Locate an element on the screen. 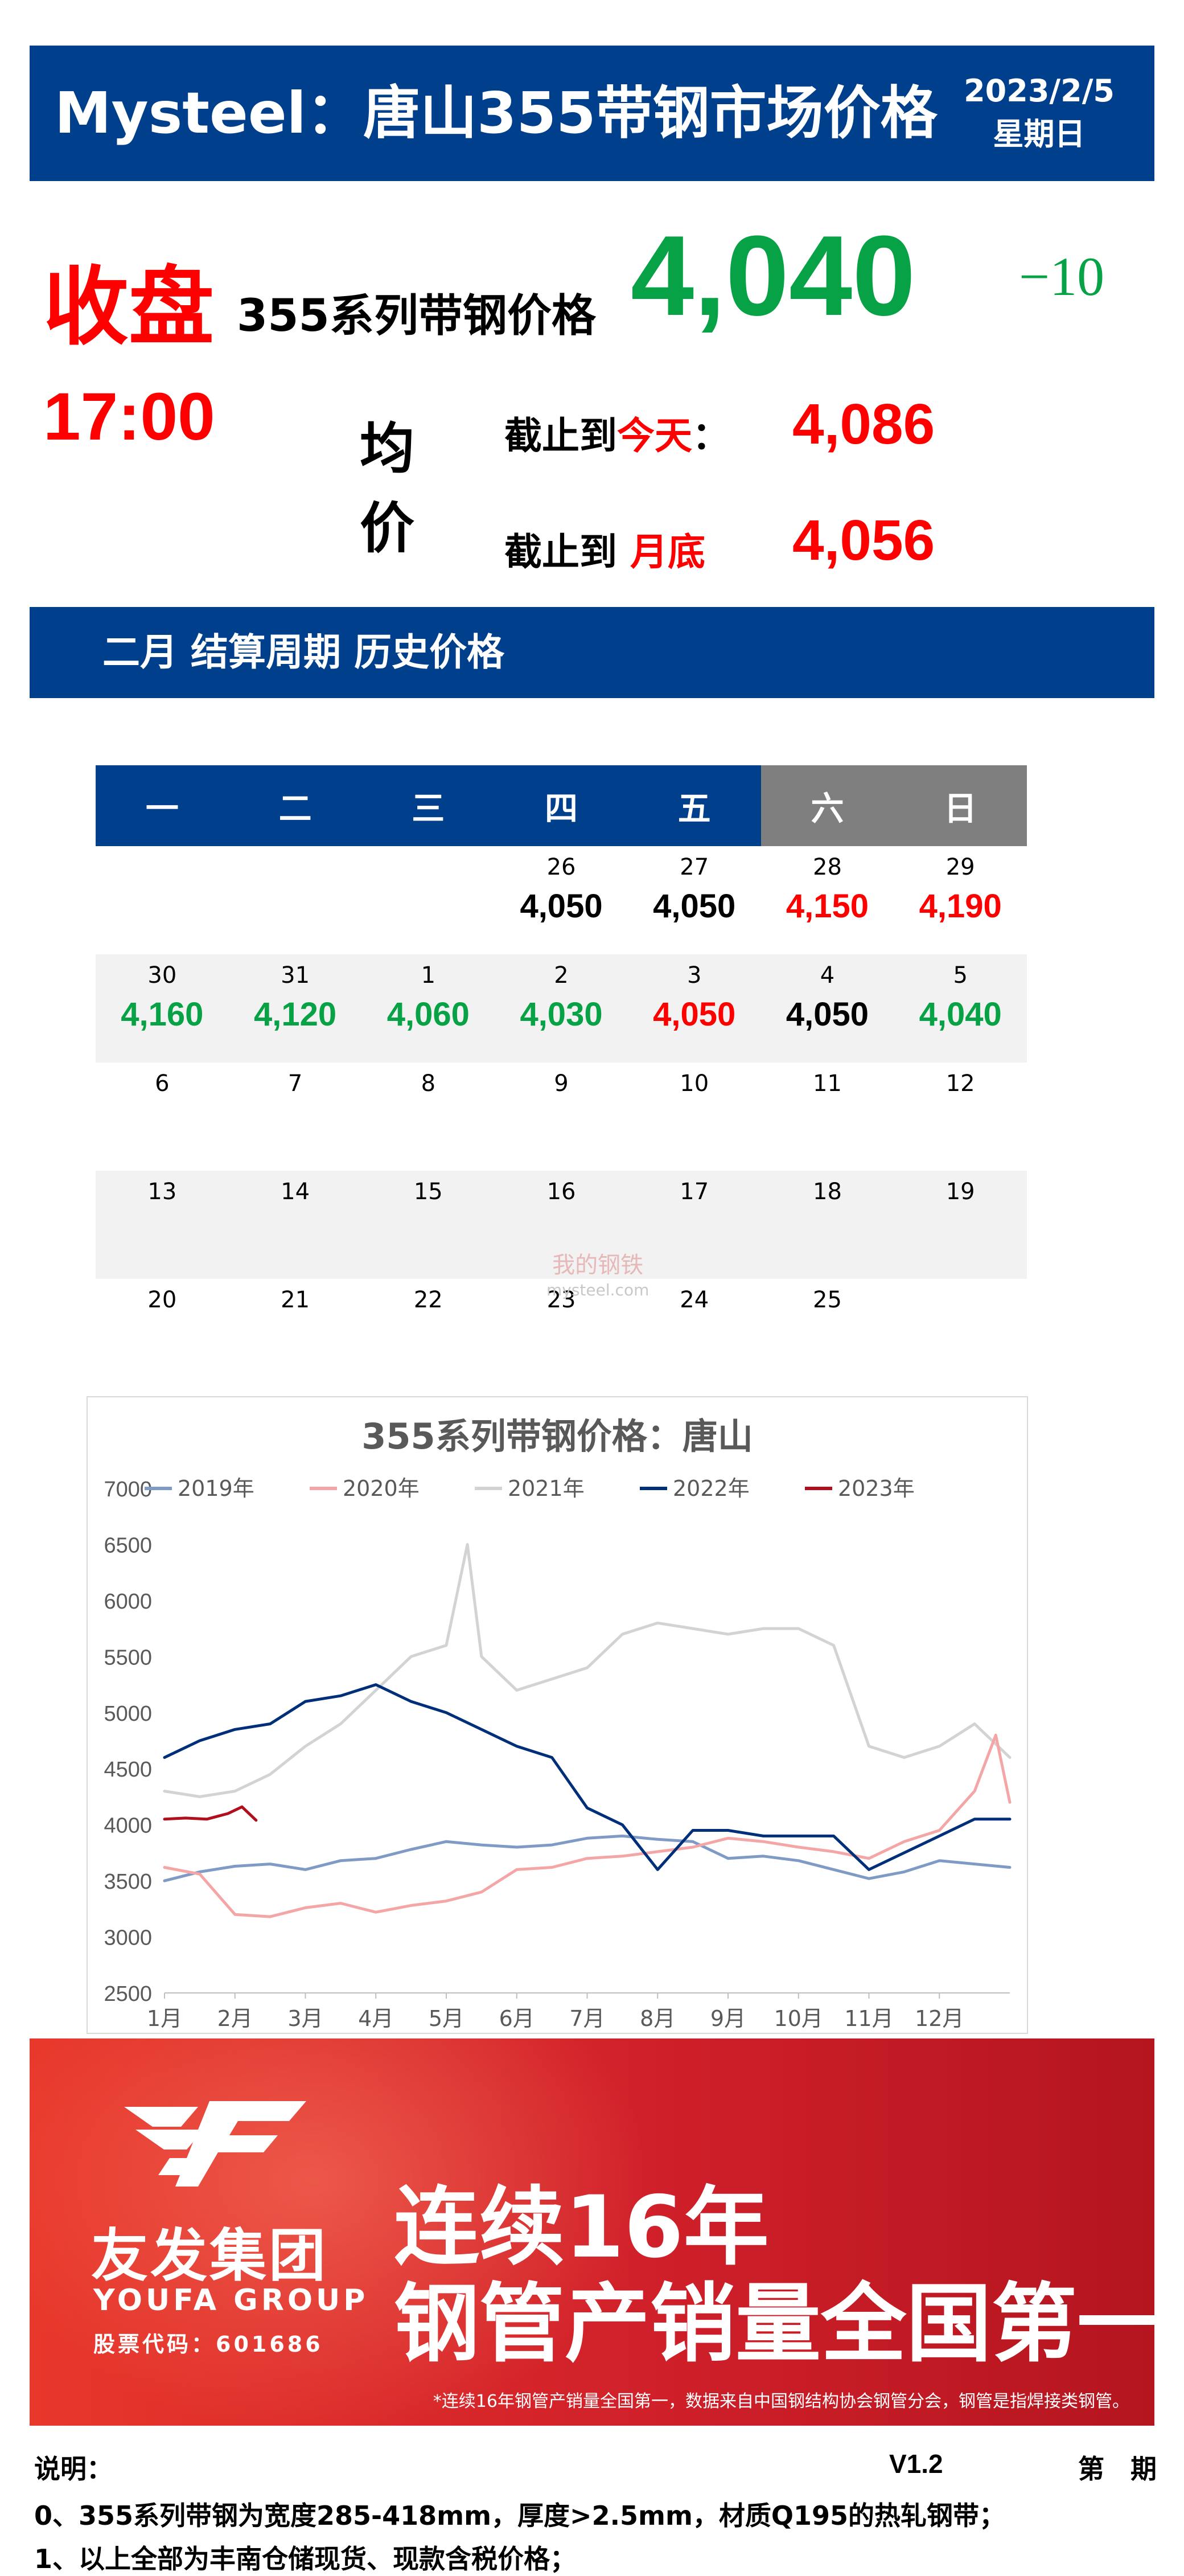 The height and width of the screenshot is (2576, 1184). calendar-day-cell: 7 is located at coordinates (295, 1117).